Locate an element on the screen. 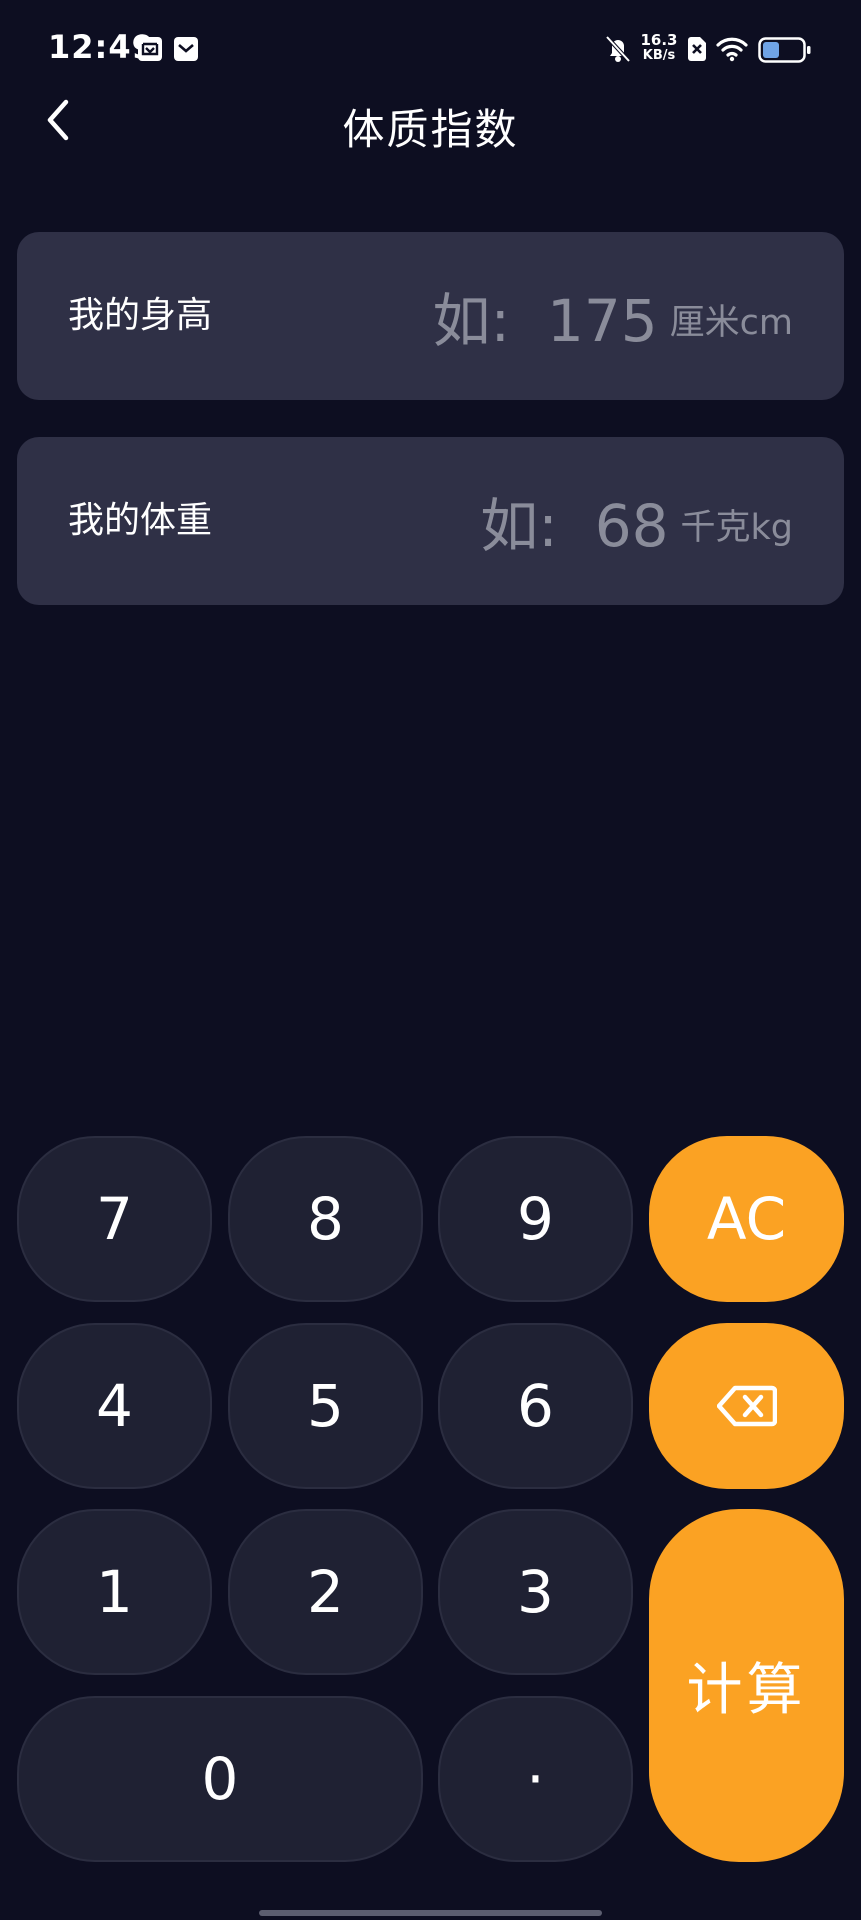 This screenshot has height=1920, width=861. clear-all-button: AC is located at coordinates (746, 1219).